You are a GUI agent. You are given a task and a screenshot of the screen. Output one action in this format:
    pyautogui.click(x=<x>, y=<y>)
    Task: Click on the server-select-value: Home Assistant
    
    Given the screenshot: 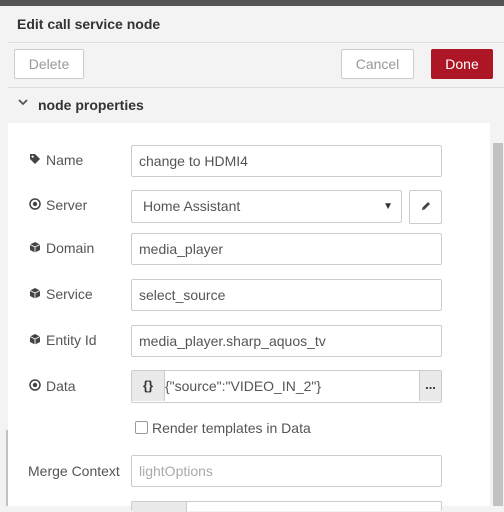 What is the action you would take?
    pyautogui.click(x=192, y=206)
    